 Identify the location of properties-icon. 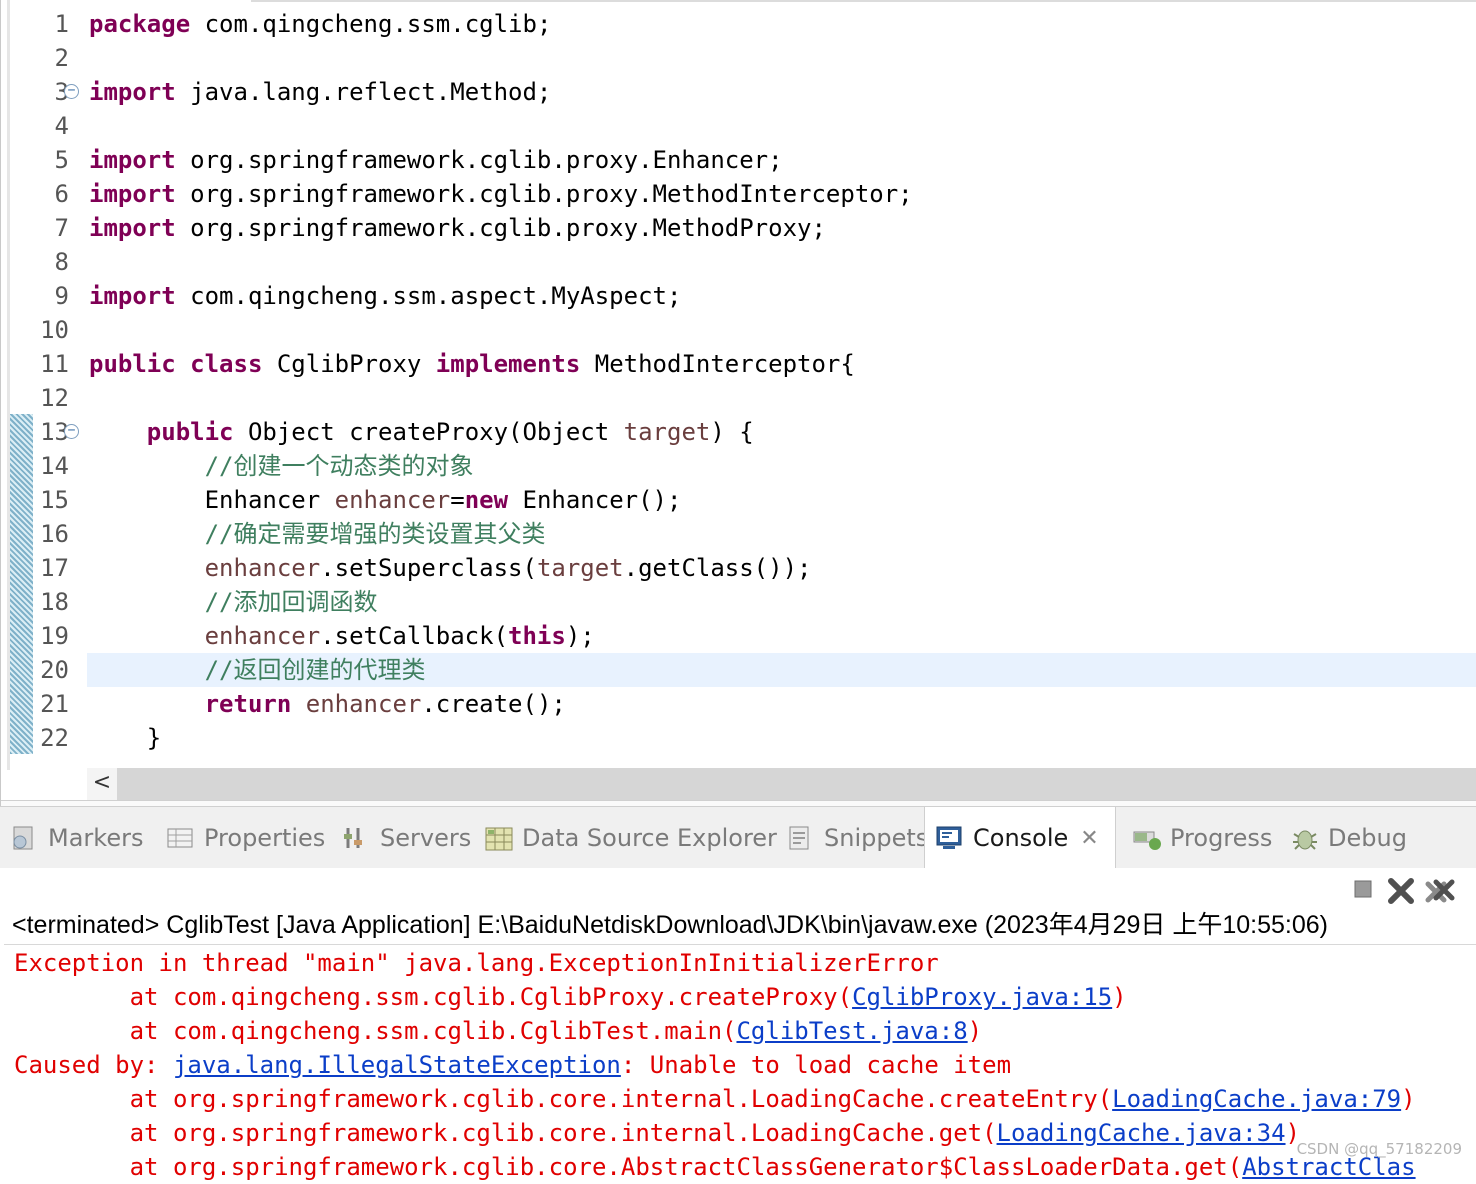
(180, 838).